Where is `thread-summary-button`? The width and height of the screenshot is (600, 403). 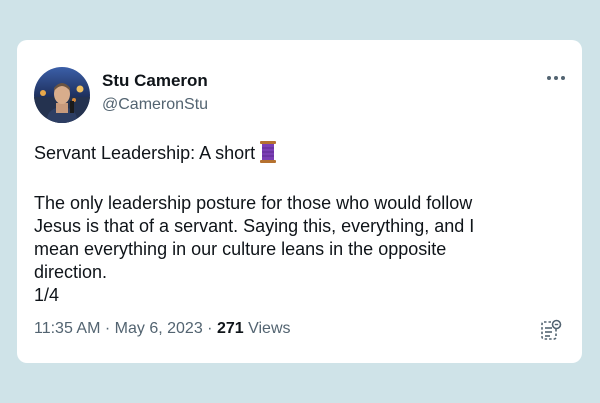 thread-summary-button is located at coordinates (551, 330).